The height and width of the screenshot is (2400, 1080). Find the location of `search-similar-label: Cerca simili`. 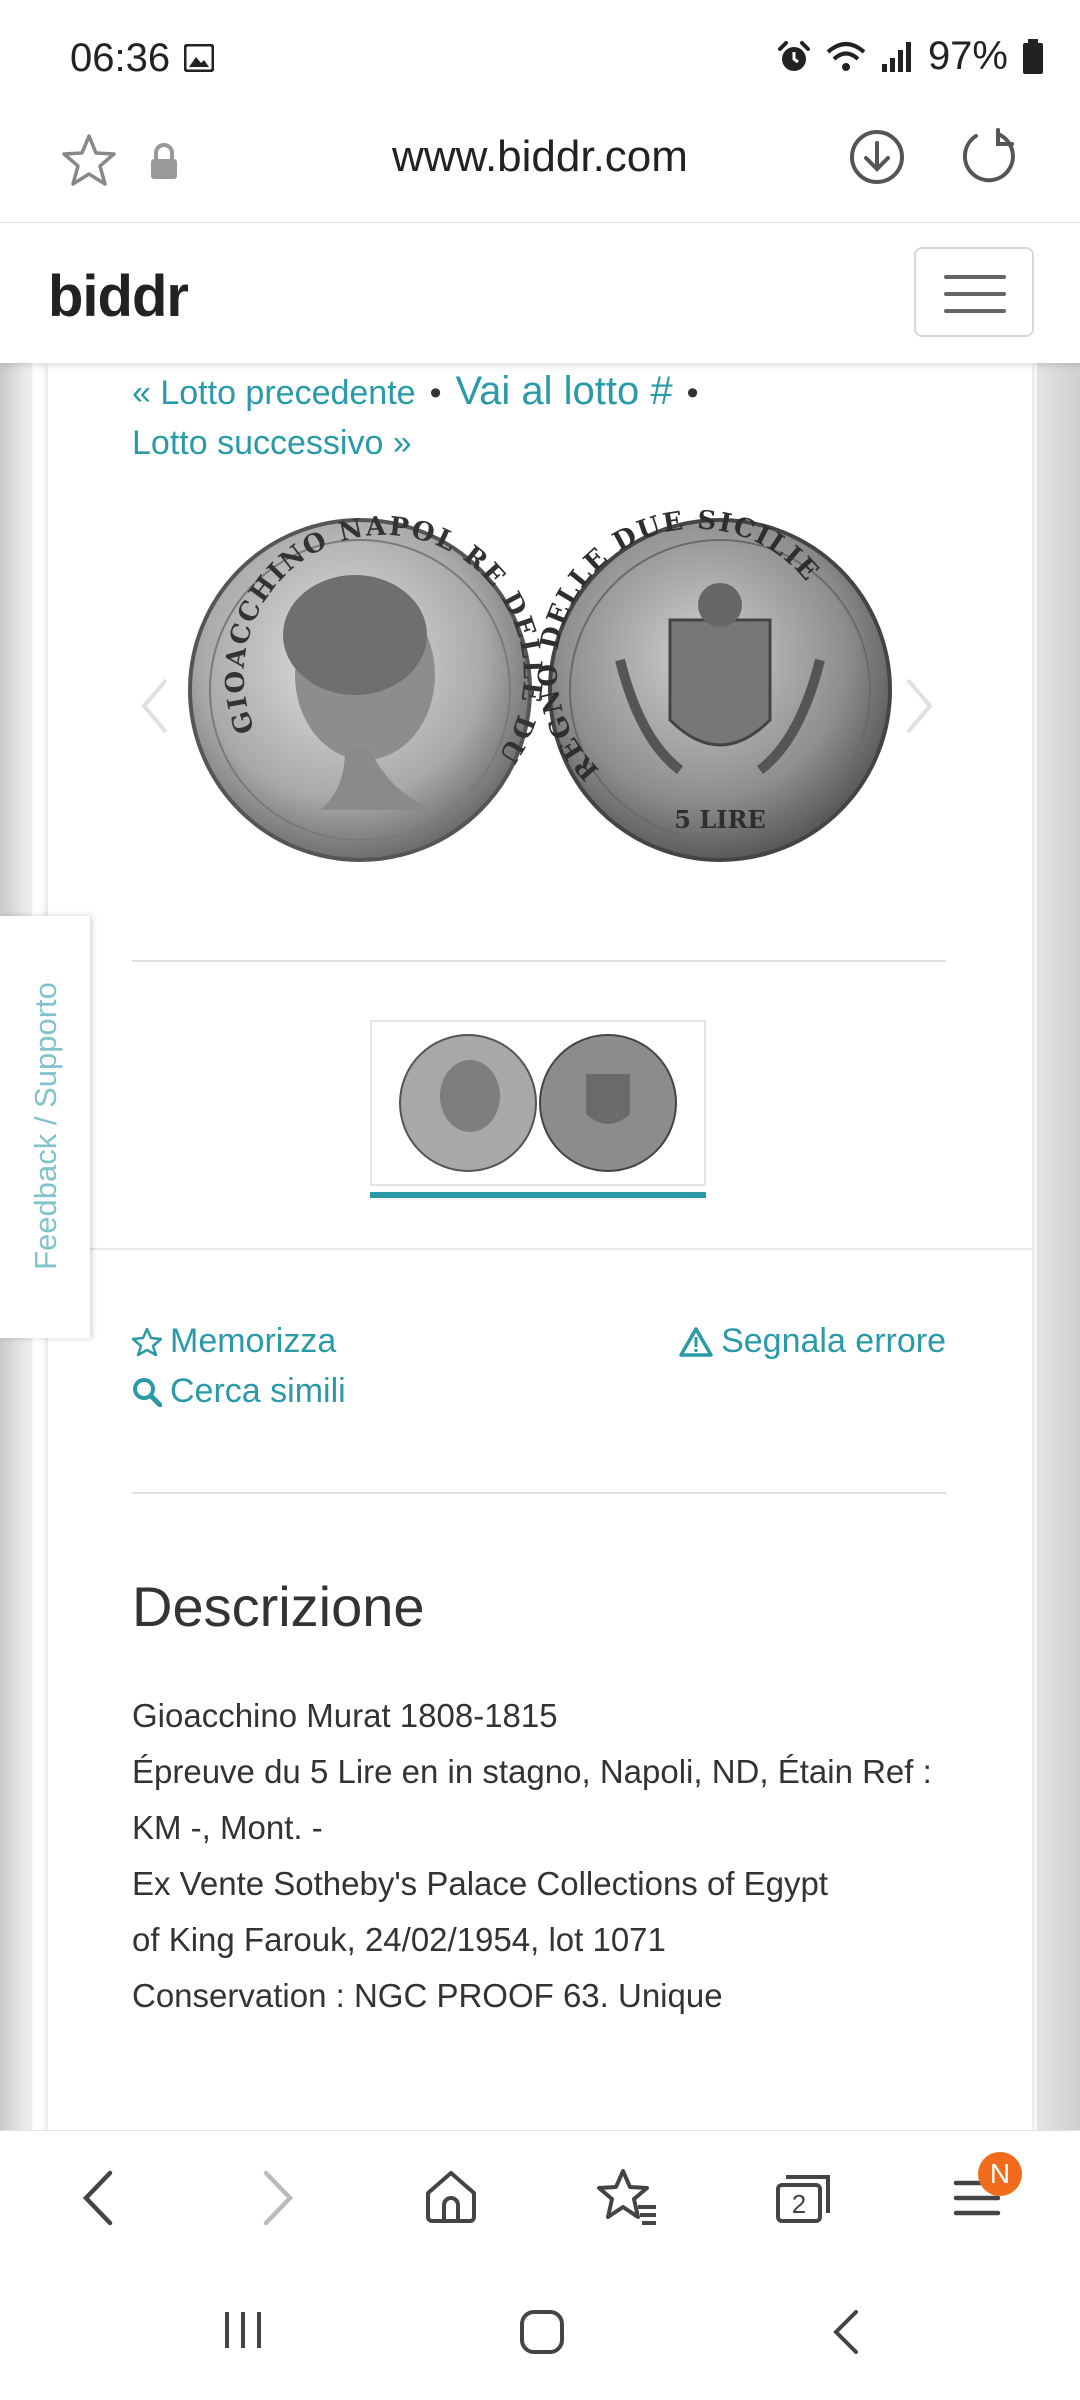

search-similar-label: Cerca simili is located at coordinates (258, 1391).